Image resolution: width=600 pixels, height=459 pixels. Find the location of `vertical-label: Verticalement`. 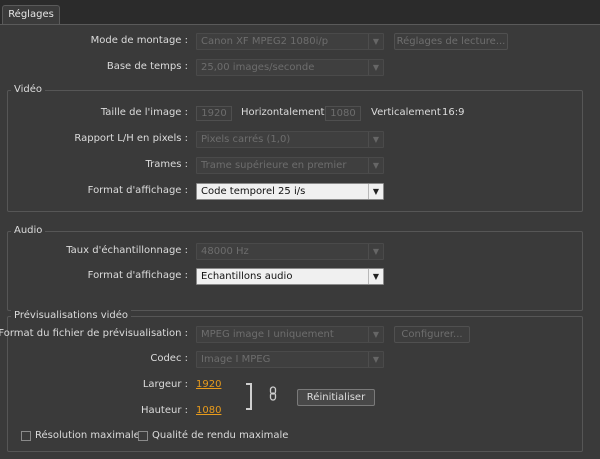

vertical-label: Verticalement is located at coordinates (406, 112).